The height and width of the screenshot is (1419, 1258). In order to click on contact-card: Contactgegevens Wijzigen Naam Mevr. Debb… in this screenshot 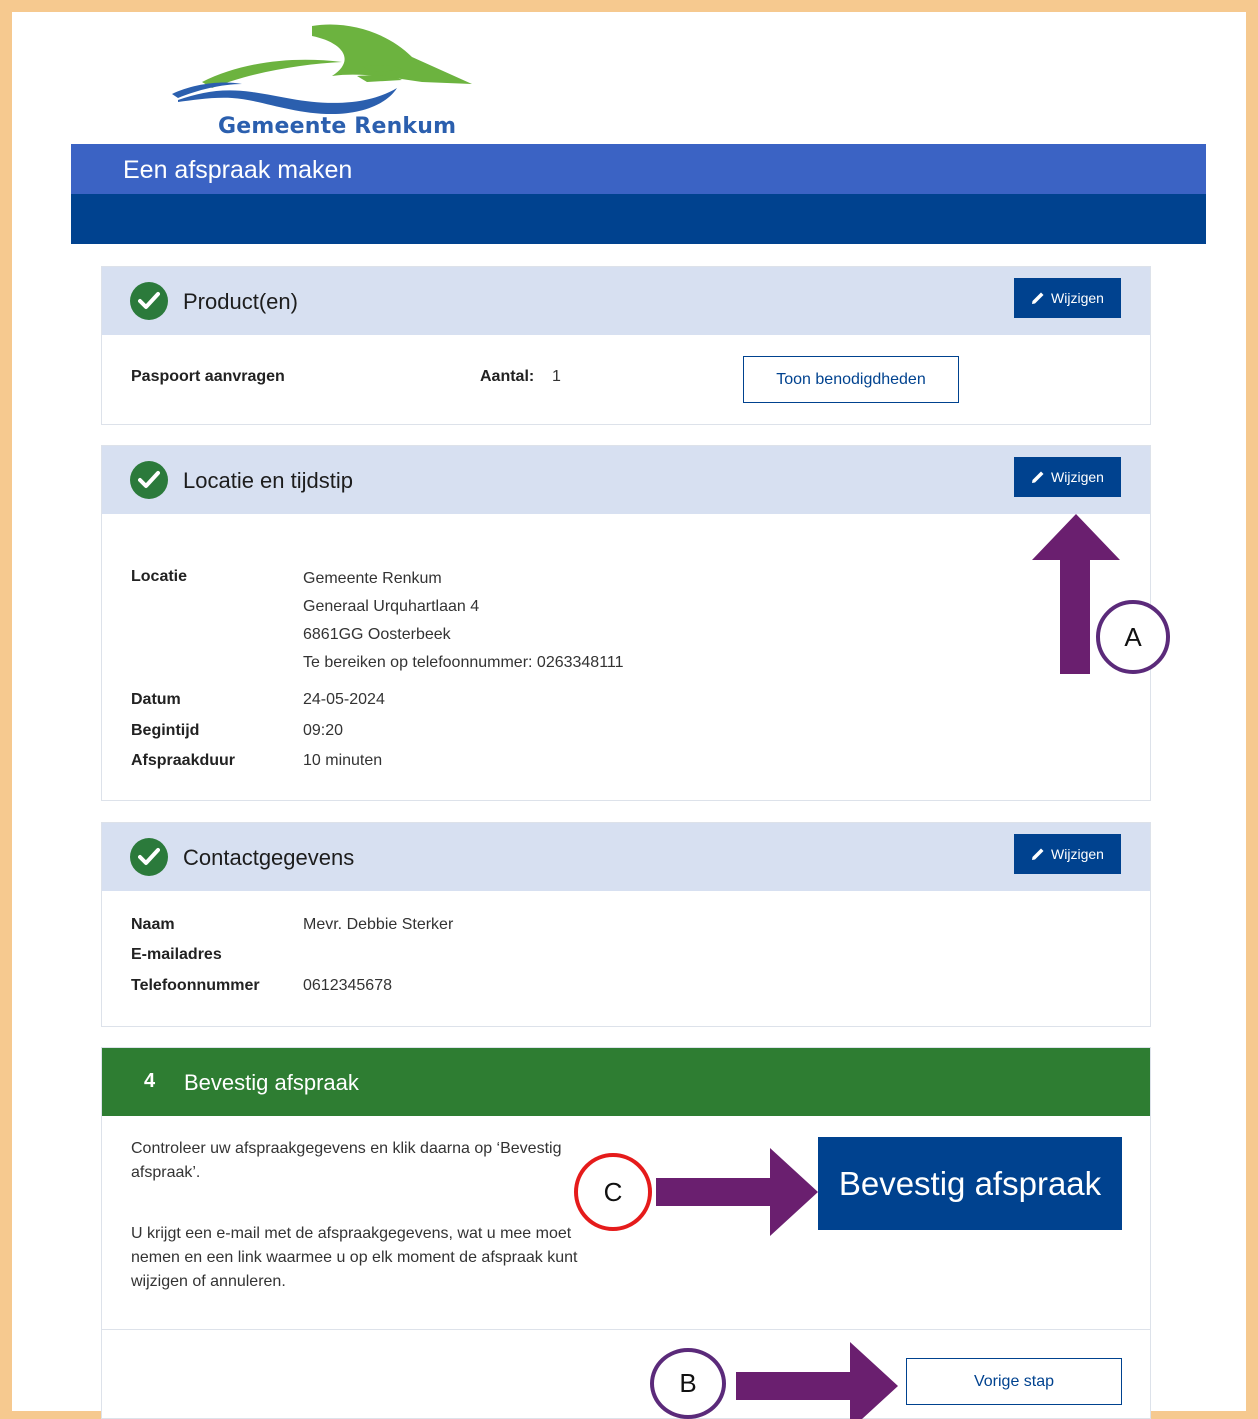, I will do `click(626, 924)`.